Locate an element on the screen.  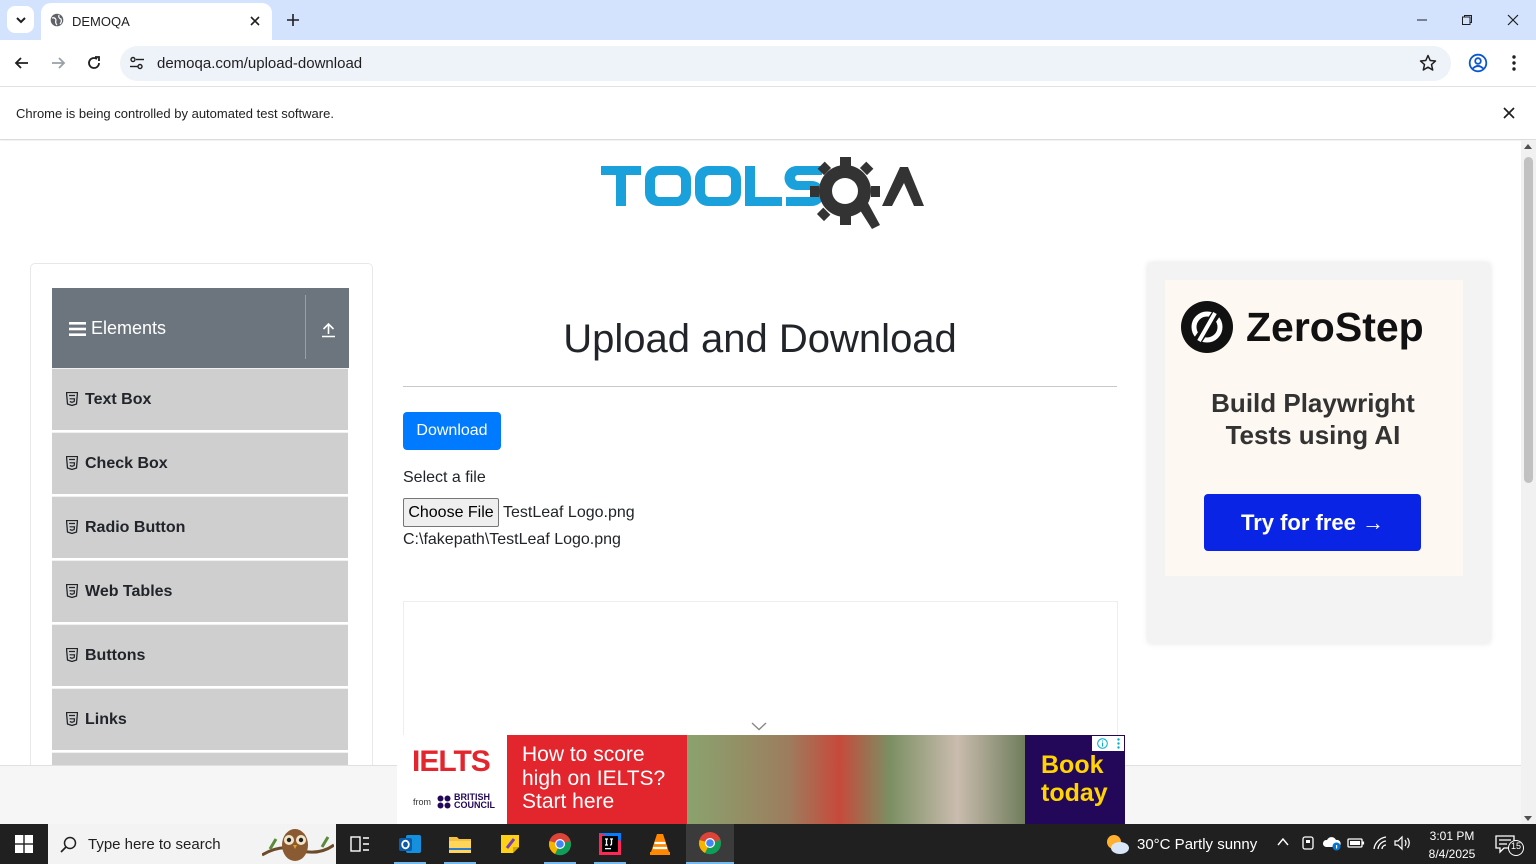
header-divider is located at coordinates (305, 327).